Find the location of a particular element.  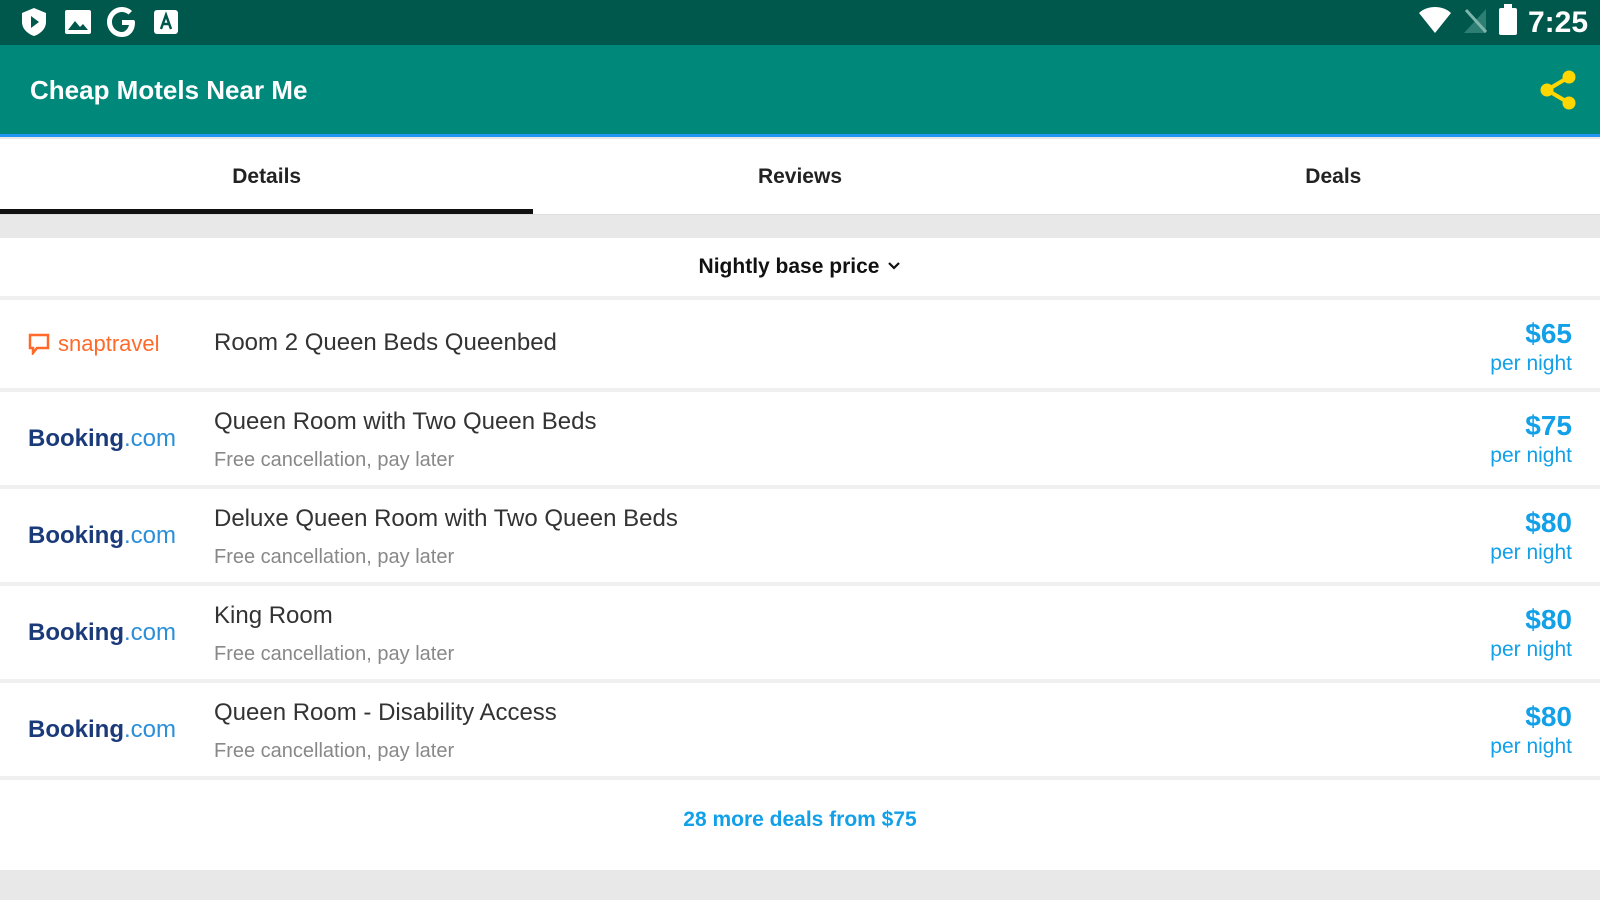

no-signal-icon is located at coordinates (1475, 22).